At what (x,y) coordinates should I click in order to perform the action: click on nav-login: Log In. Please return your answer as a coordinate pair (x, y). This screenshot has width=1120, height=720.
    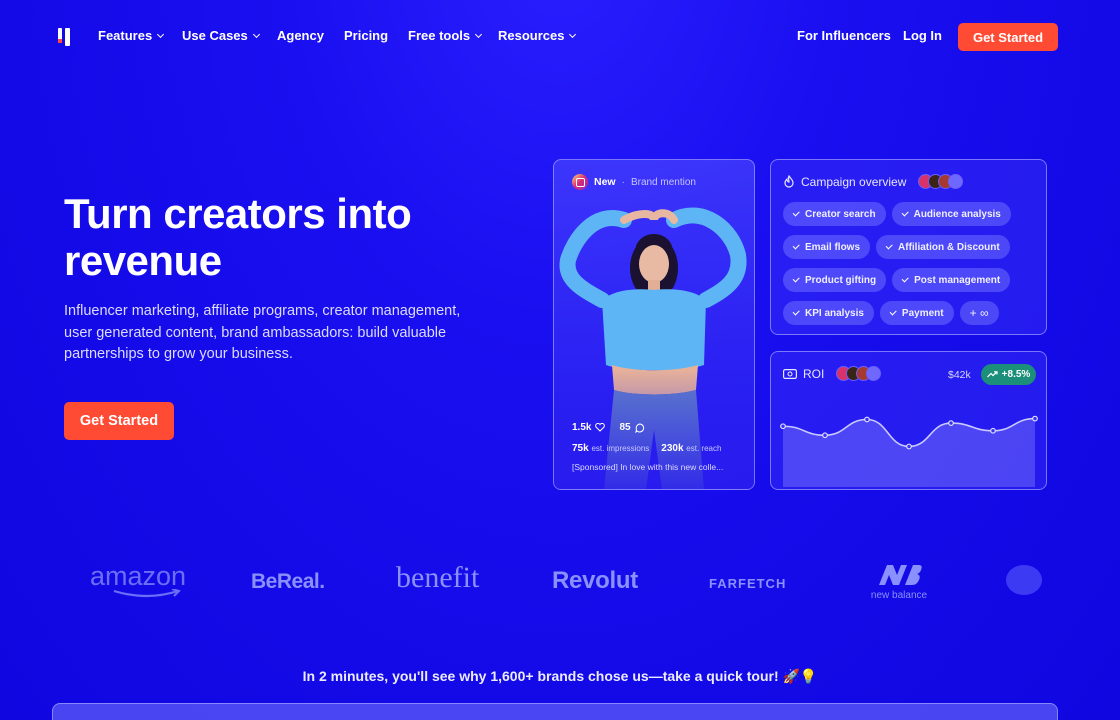
    Looking at the image, I should click on (922, 35).